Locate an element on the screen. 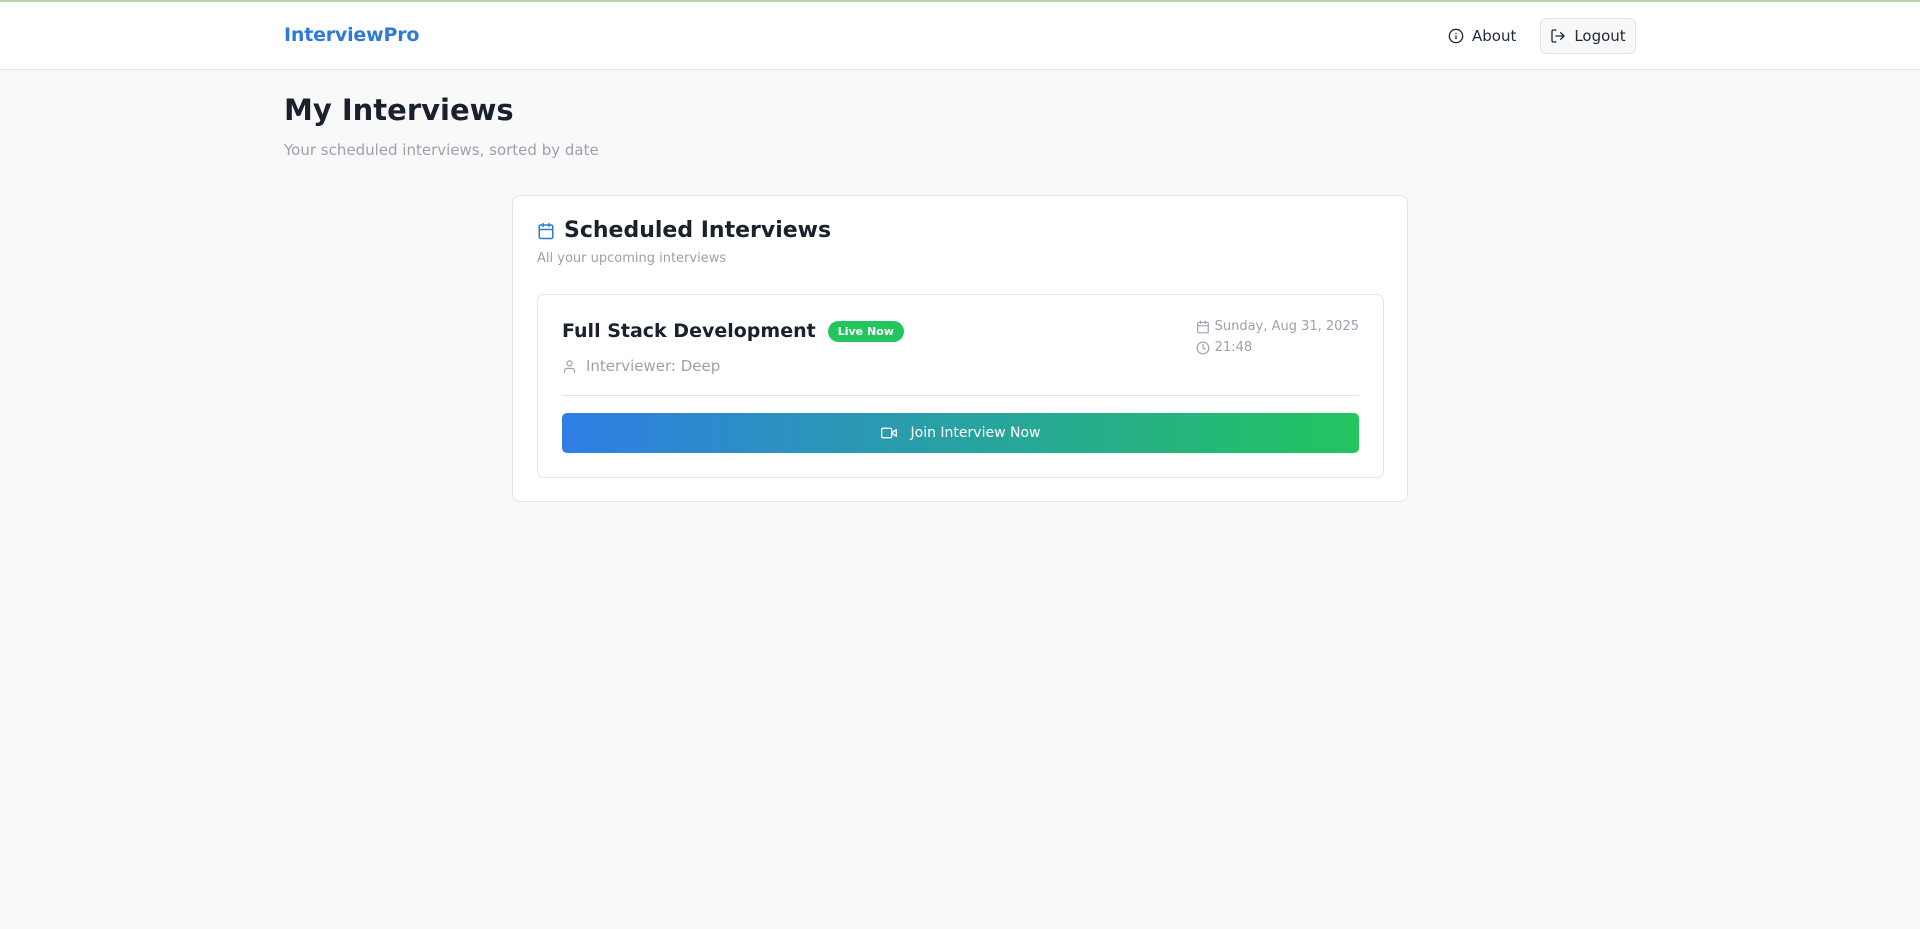 This screenshot has height=929, width=1920. join-interview-label: Join Interview Now is located at coordinates (975, 433).